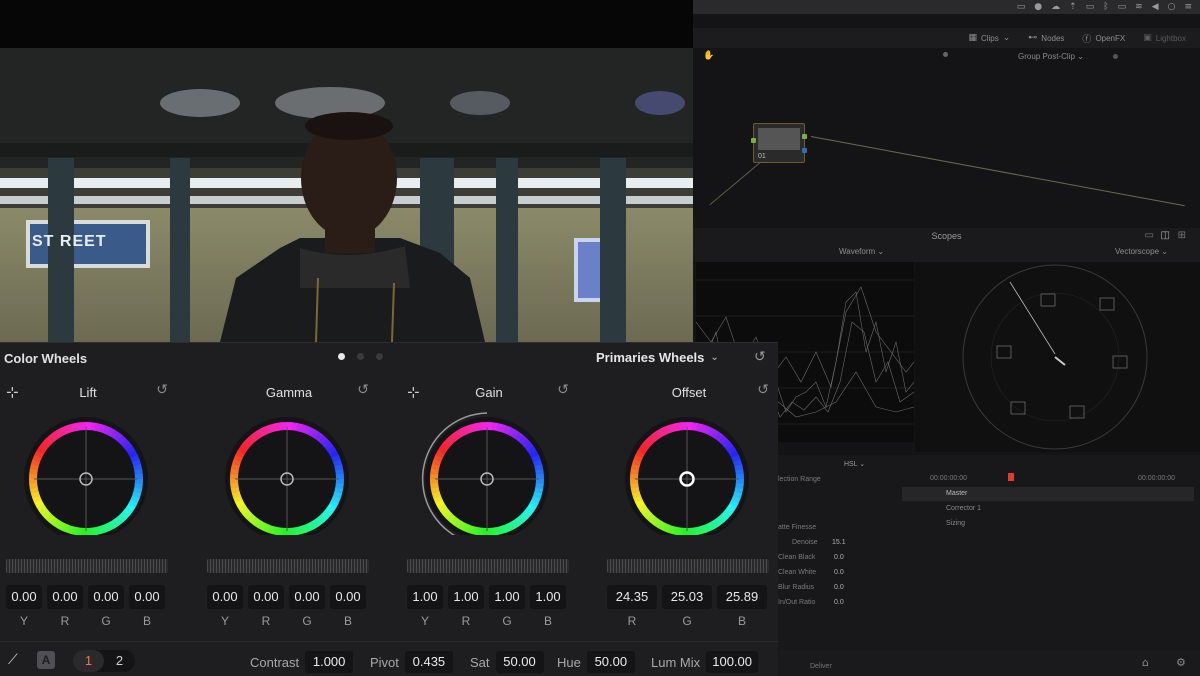 This screenshot has height=676, width=1200. Describe the element at coordinates (1048, 494) in the screenshot. I see `master-layer: Master` at that location.